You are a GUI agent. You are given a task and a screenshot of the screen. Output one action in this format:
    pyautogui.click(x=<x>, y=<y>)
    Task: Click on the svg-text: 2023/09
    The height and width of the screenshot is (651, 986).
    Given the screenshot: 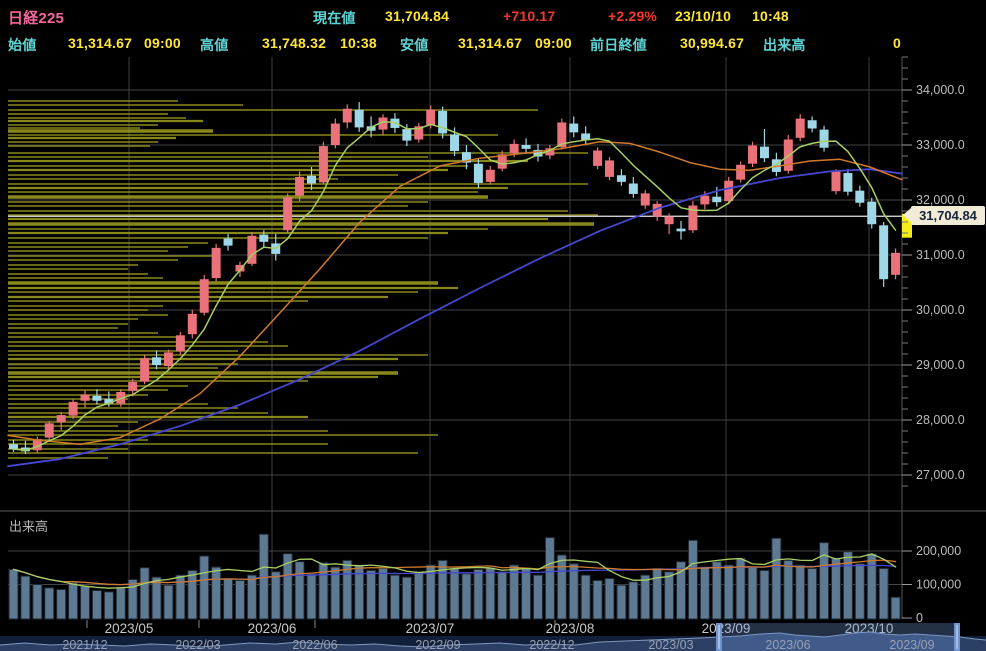 What is the action you would take?
    pyautogui.click(x=911, y=644)
    